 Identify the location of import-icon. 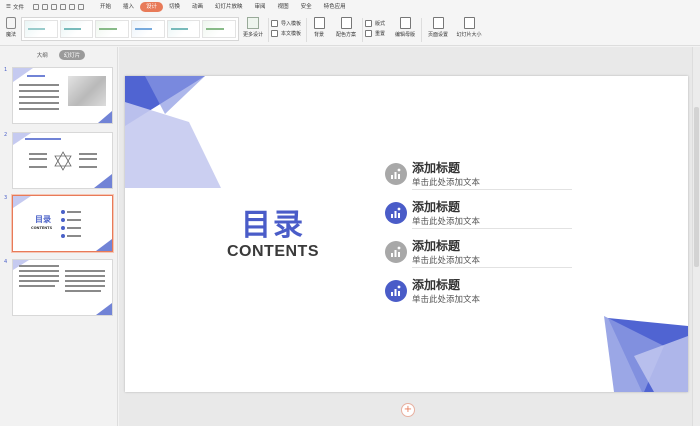
(274, 23).